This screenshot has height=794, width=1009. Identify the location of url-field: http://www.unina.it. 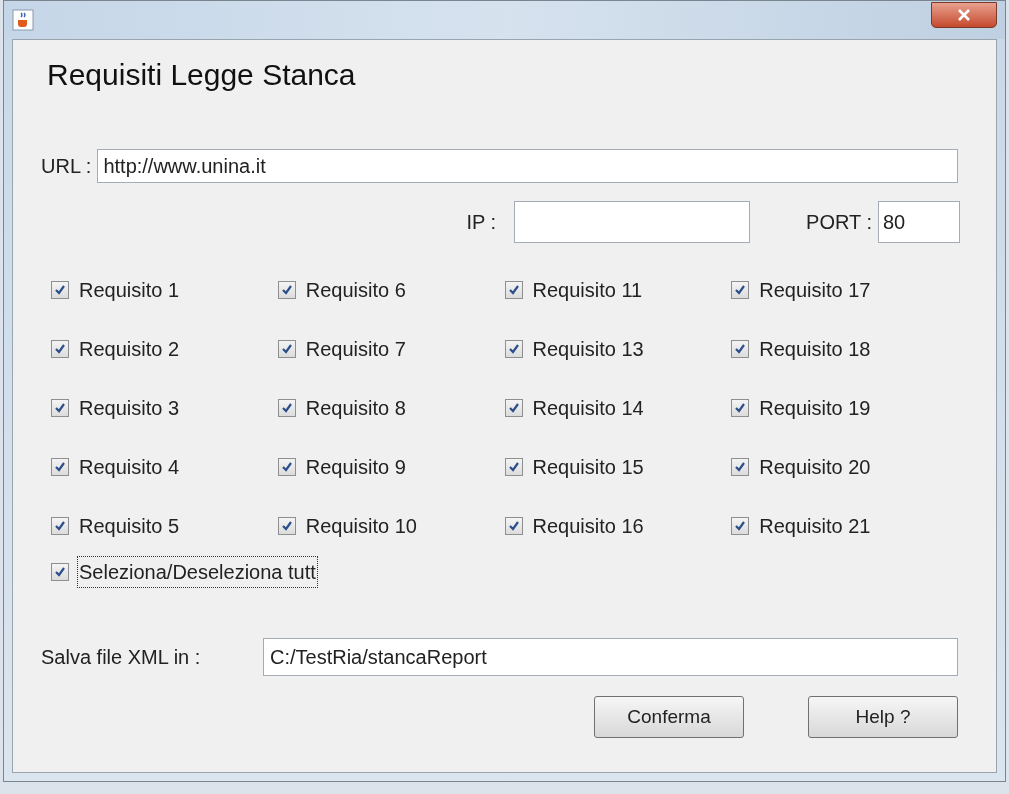
(527, 166).